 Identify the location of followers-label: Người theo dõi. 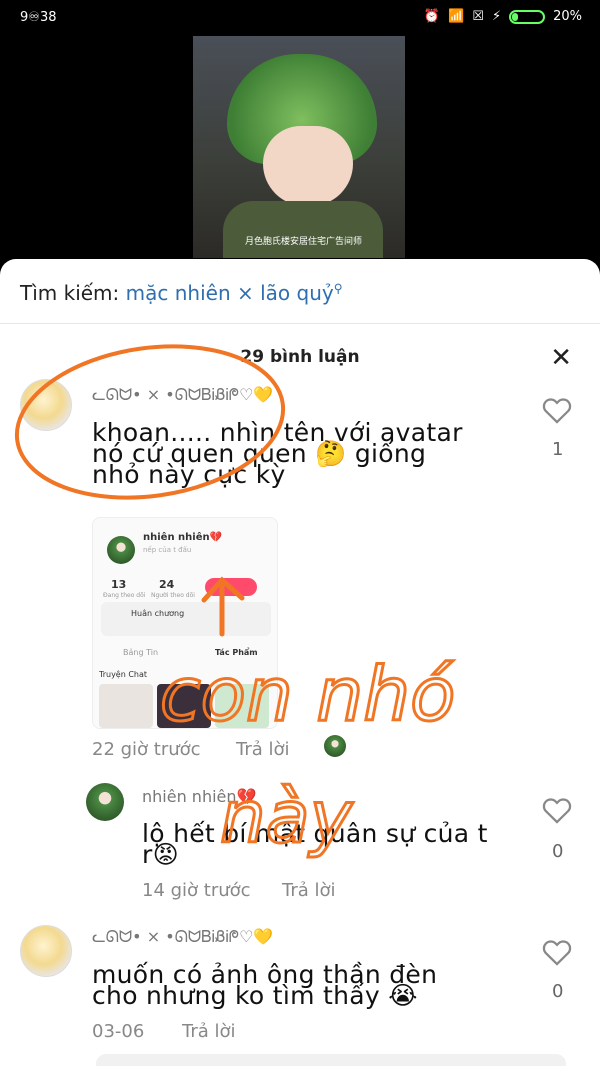
(173, 595).